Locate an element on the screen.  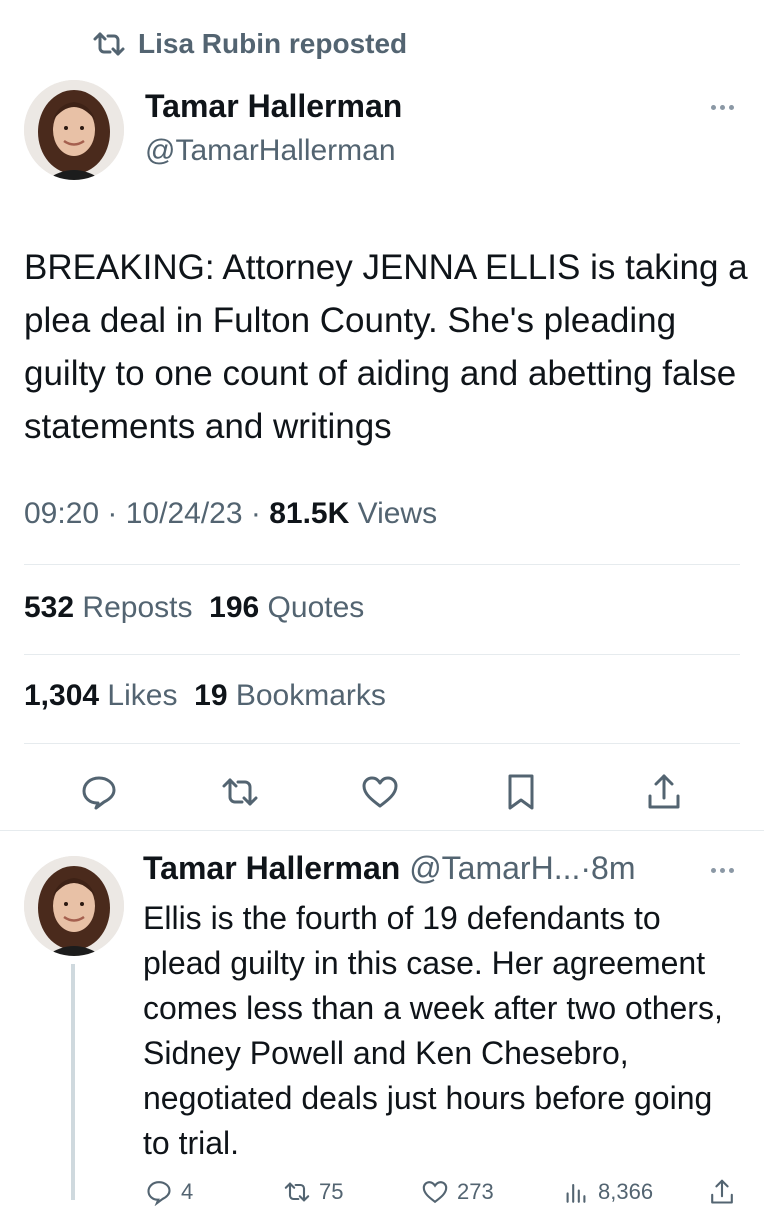
reply-like-button: 273 is located at coordinates (457, 1192).